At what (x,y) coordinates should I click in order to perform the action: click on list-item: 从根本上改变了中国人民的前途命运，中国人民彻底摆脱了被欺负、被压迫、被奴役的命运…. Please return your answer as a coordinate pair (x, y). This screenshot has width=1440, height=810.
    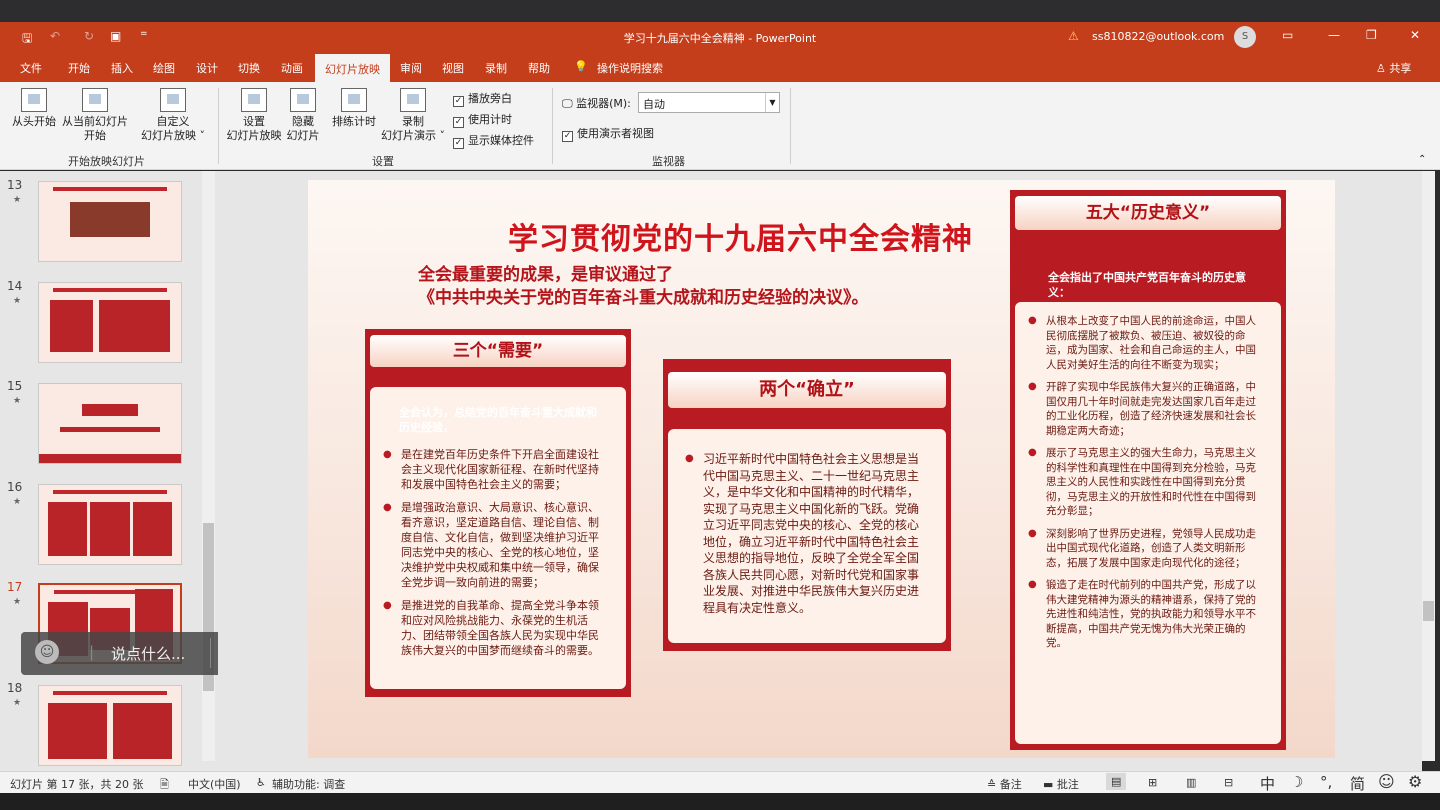
    Looking at the image, I should click on (1145, 343).